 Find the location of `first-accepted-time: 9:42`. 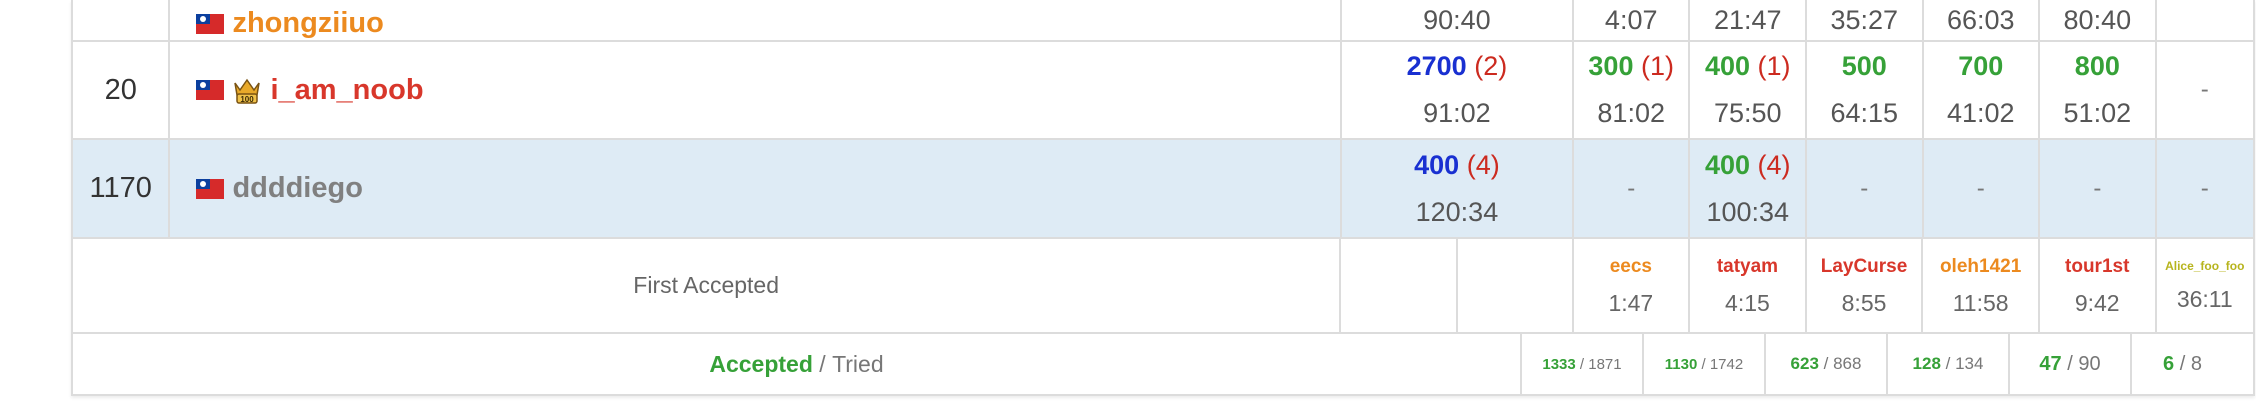

first-accepted-time: 9:42 is located at coordinates (2097, 302).